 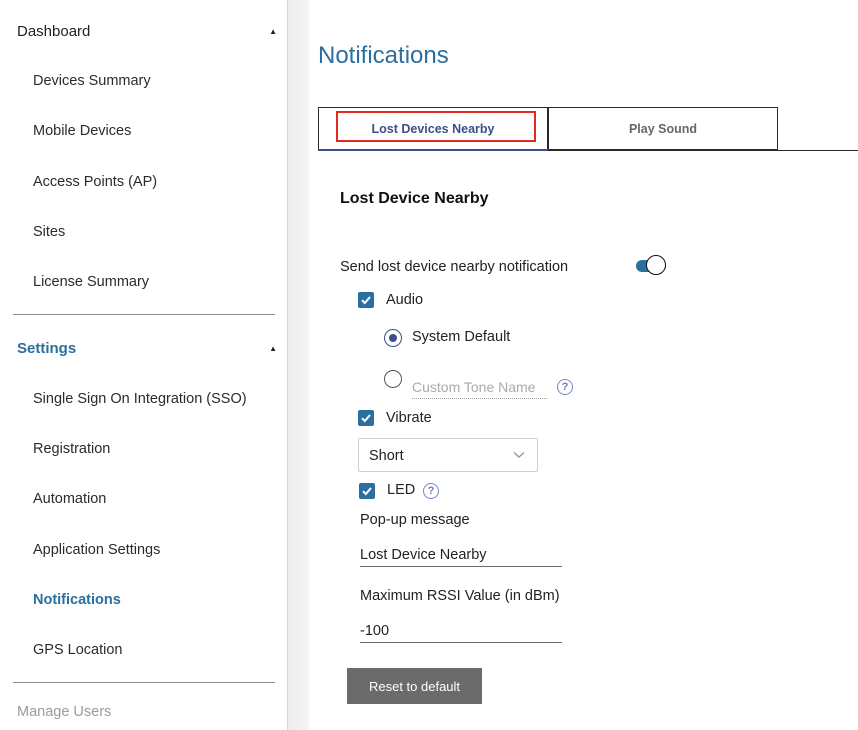 I want to click on sidebar-section-label: Dashboard, so click(x=54, y=31).